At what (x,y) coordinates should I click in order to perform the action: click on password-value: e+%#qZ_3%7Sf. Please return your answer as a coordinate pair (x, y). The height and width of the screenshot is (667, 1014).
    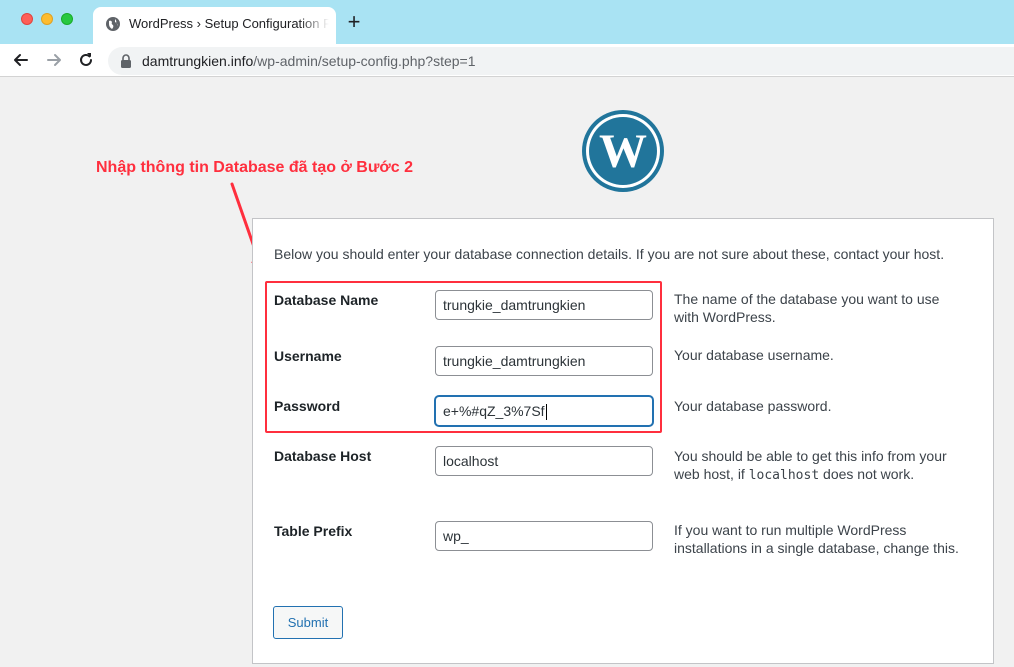
    Looking at the image, I should click on (494, 411).